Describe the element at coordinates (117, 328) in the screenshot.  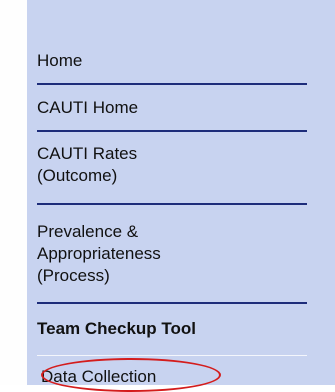
I see `sidebar-item-label: Team Checkup Tool` at that location.